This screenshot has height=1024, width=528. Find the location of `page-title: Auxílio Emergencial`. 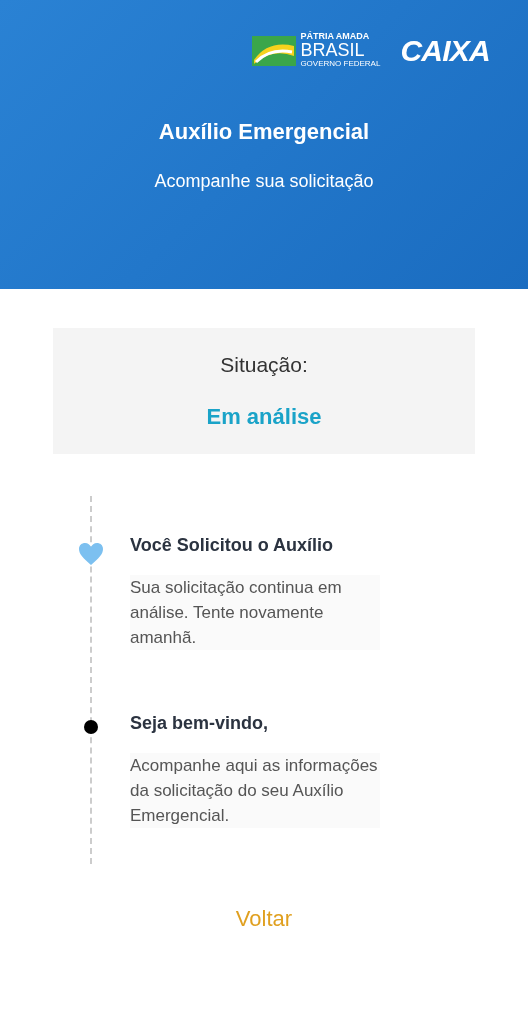

page-title: Auxílio Emergencial is located at coordinates (264, 132).